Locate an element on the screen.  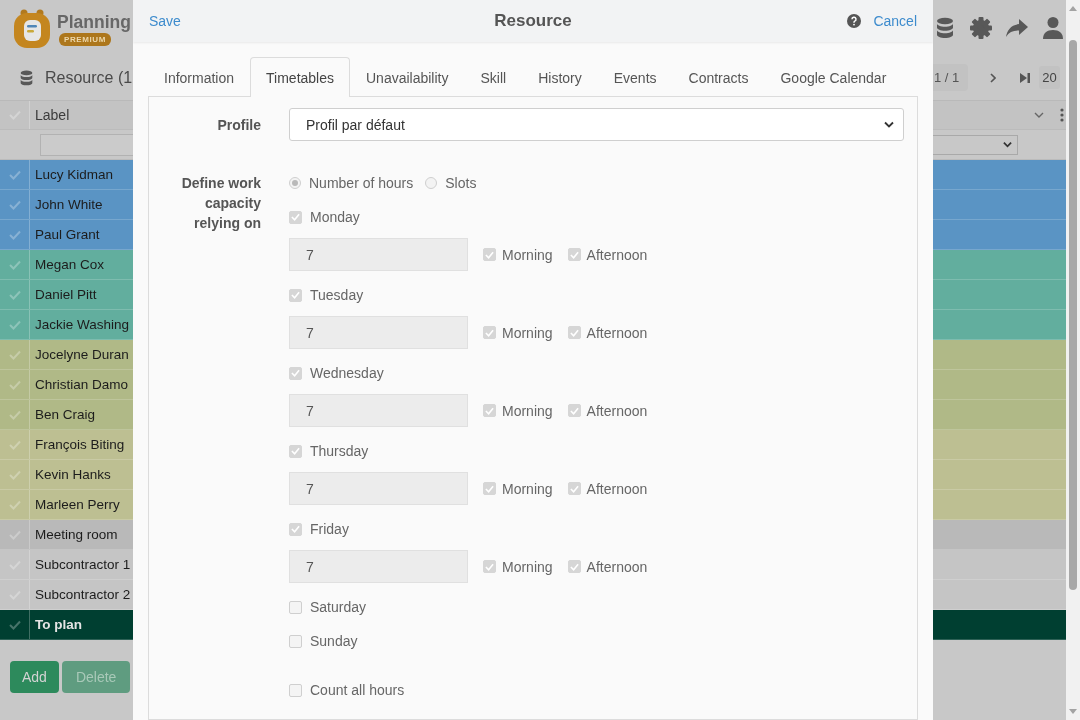
scrollbar-thumb is located at coordinates (1073, 315).